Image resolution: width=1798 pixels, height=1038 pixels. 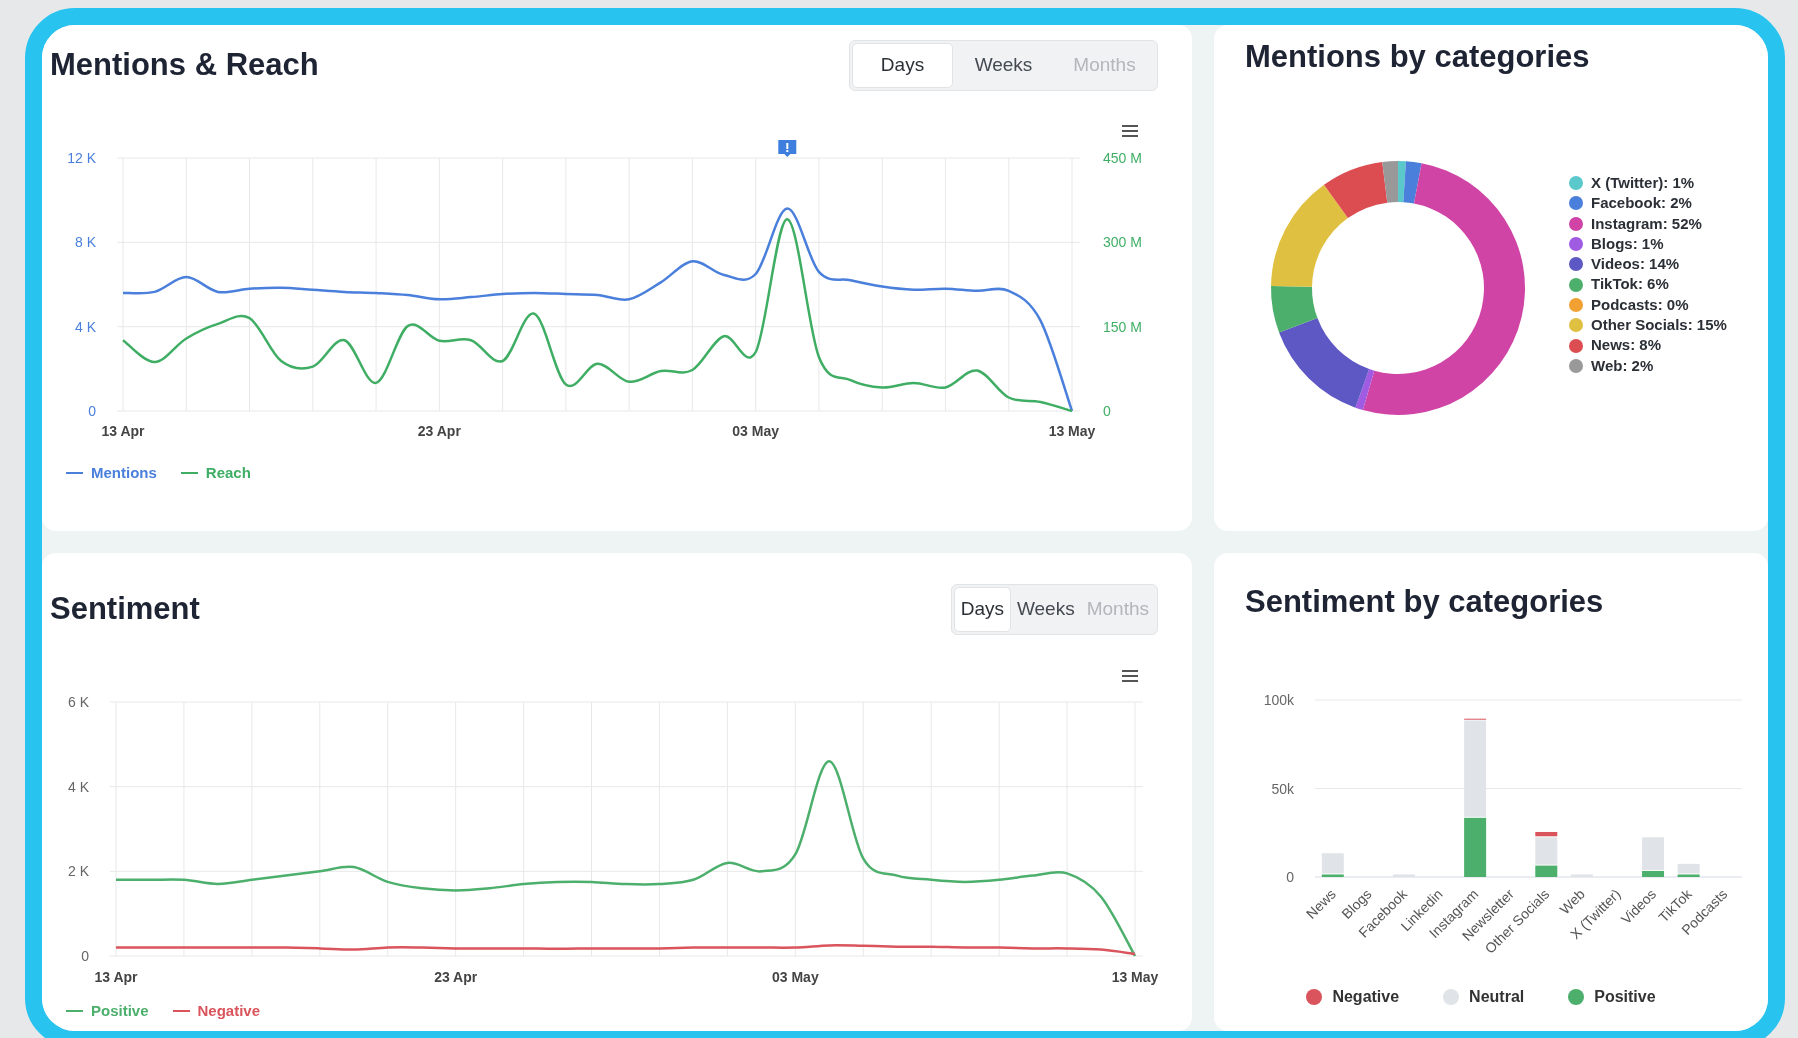 What do you see at coordinates (1497, 997) in the screenshot?
I see `legend-label: Neutral` at bounding box center [1497, 997].